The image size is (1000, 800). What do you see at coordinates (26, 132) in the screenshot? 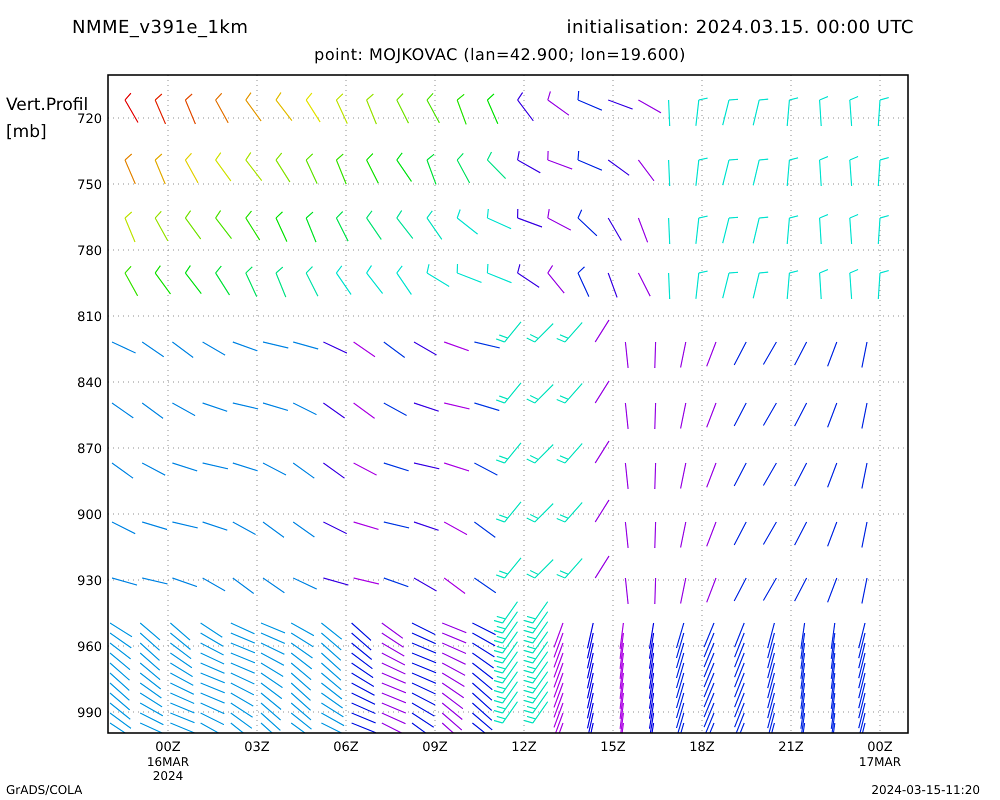
I see `y-axis-label: [mb]` at bounding box center [26, 132].